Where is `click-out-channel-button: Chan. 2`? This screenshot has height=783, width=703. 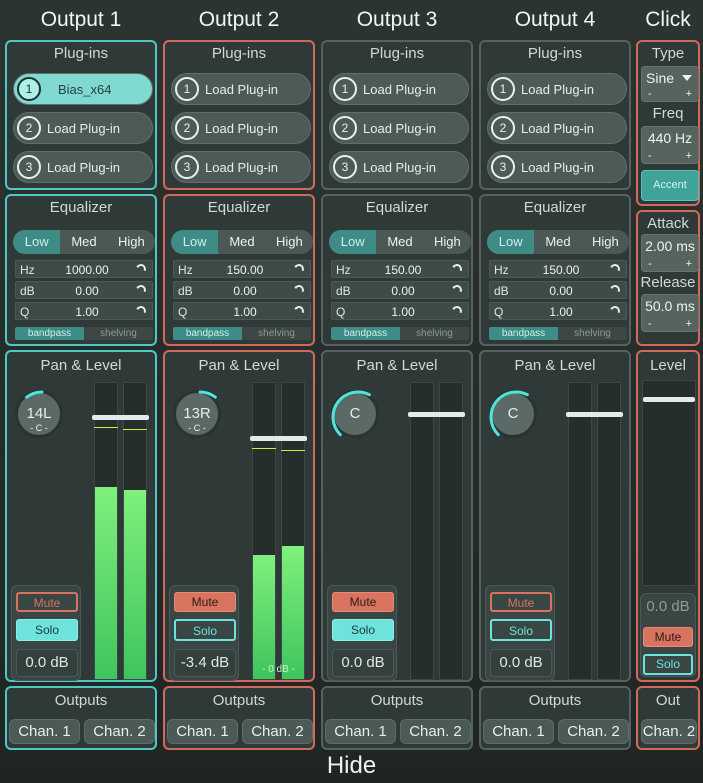
click-out-channel-button: Chan. 2 is located at coordinates (669, 731).